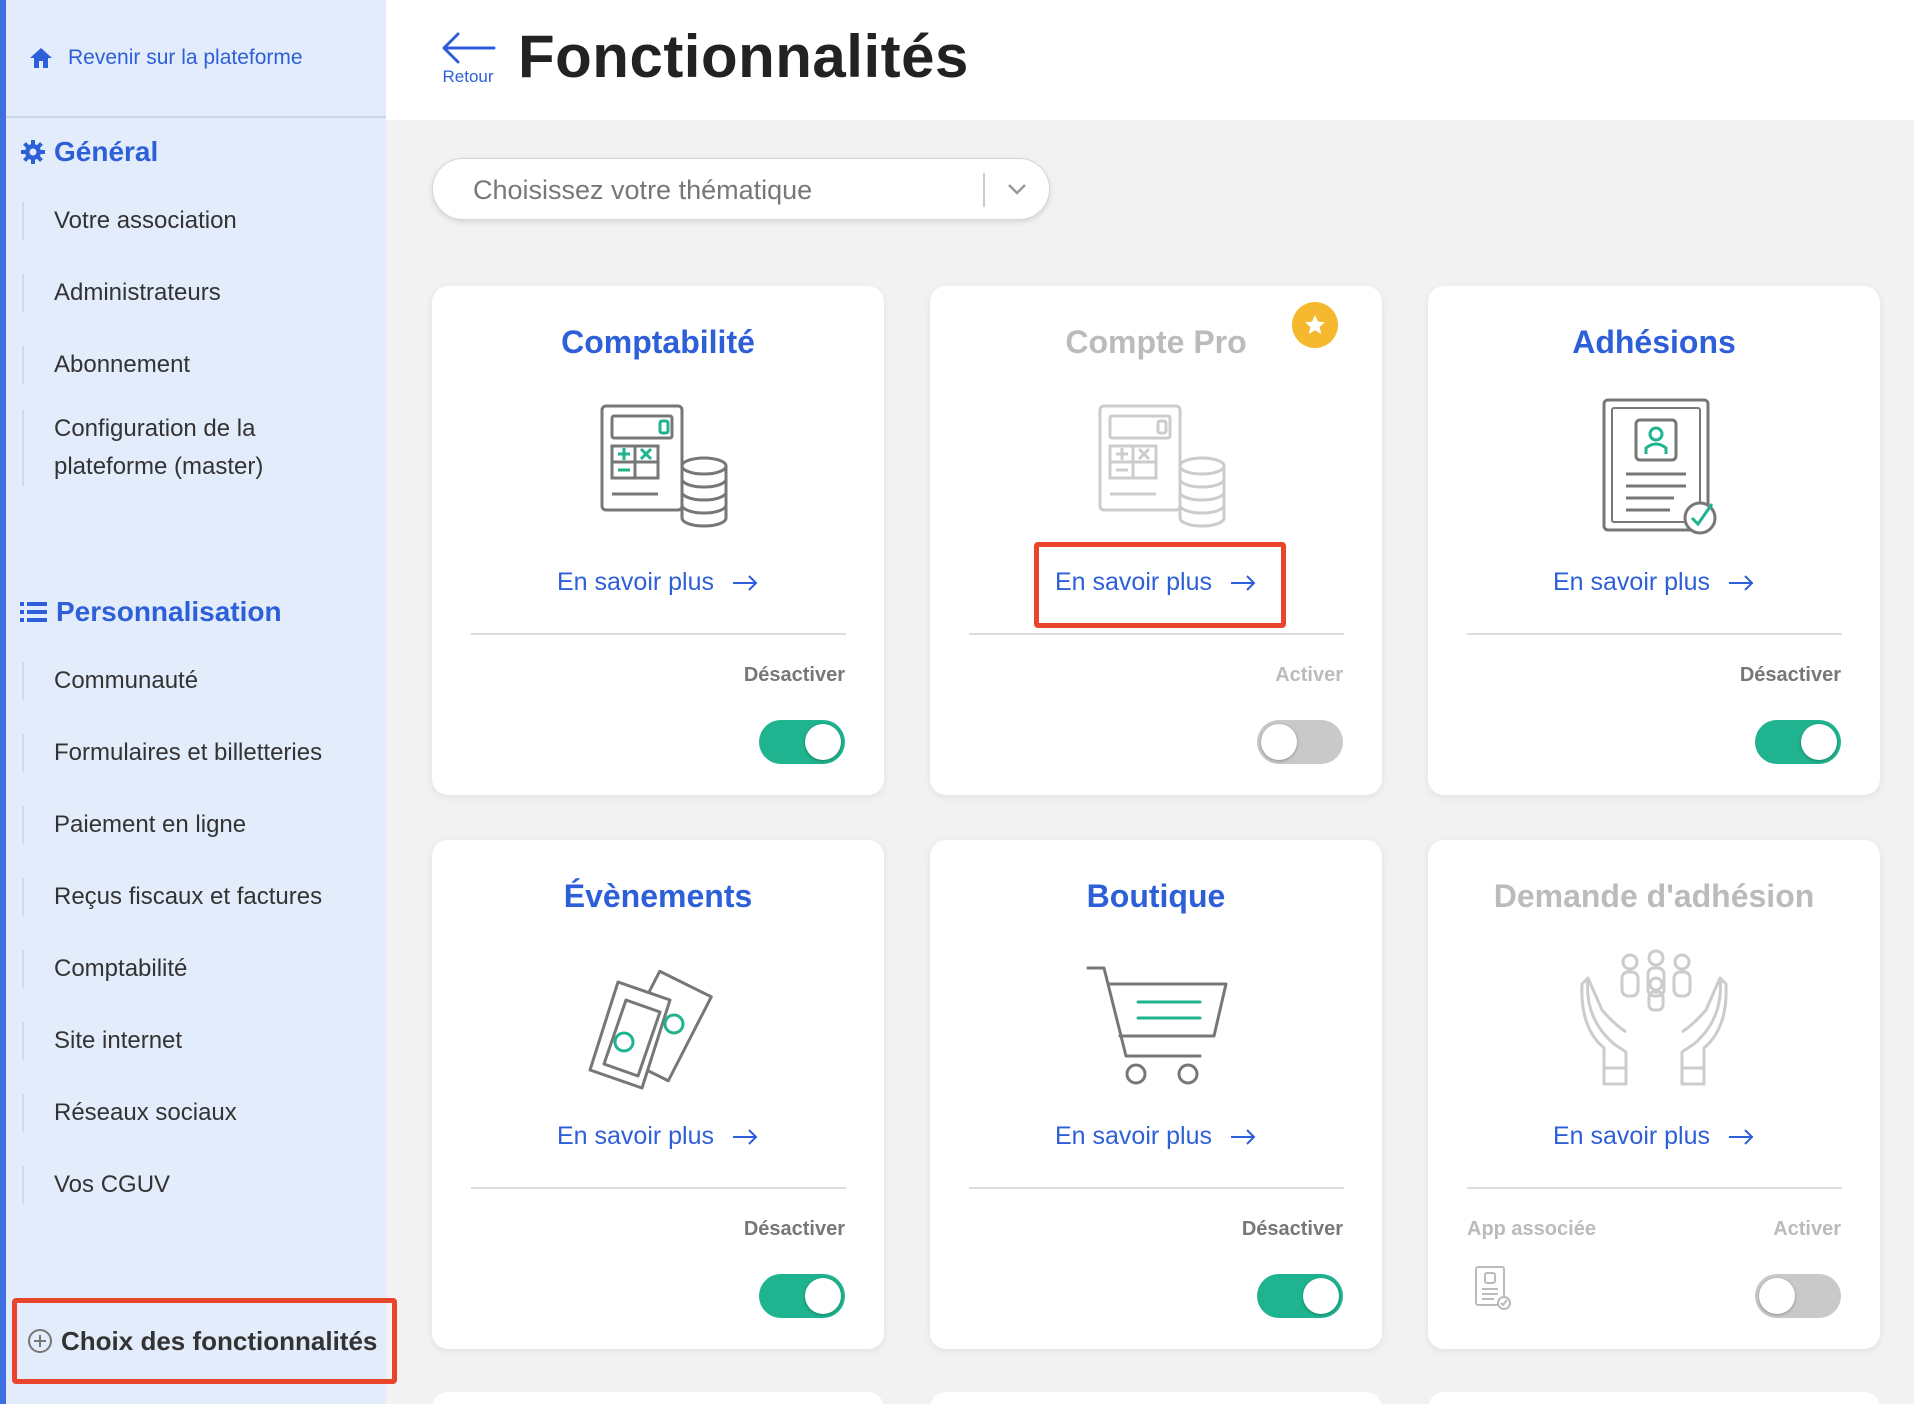 This screenshot has width=1914, height=1404. I want to click on sidebar-item-label: Paiement en ligne, so click(150, 824).